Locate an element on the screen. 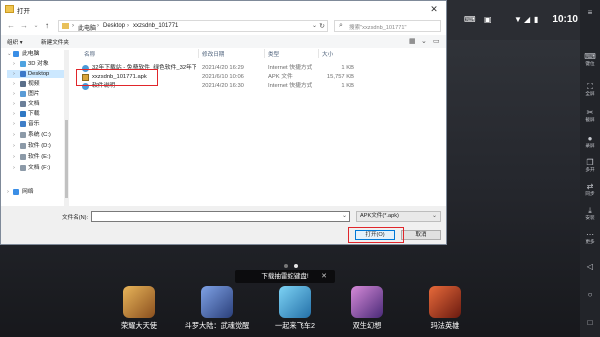 Image resolution: width=600 pixels, height=337 pixels. sidebar-item-documents: › 文档 is located at coordinates (38, 104).